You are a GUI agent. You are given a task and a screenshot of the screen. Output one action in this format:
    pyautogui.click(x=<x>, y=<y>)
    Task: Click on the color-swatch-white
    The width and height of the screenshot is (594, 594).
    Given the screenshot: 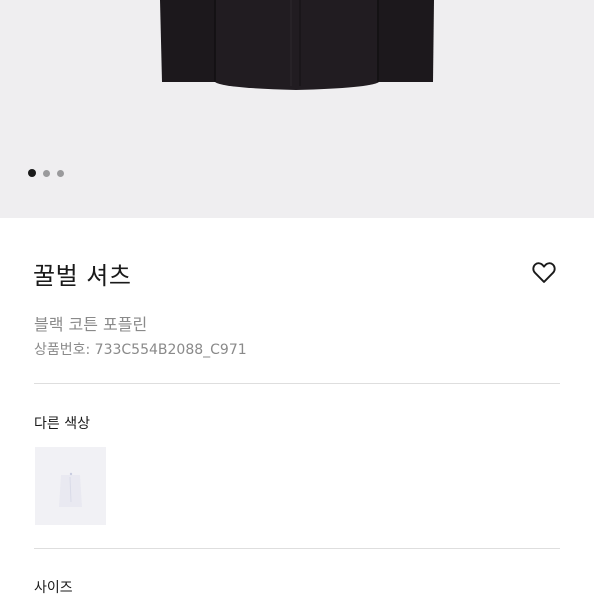 What is the action you would take?
    pyautogui.click(x=70, y=486)
    